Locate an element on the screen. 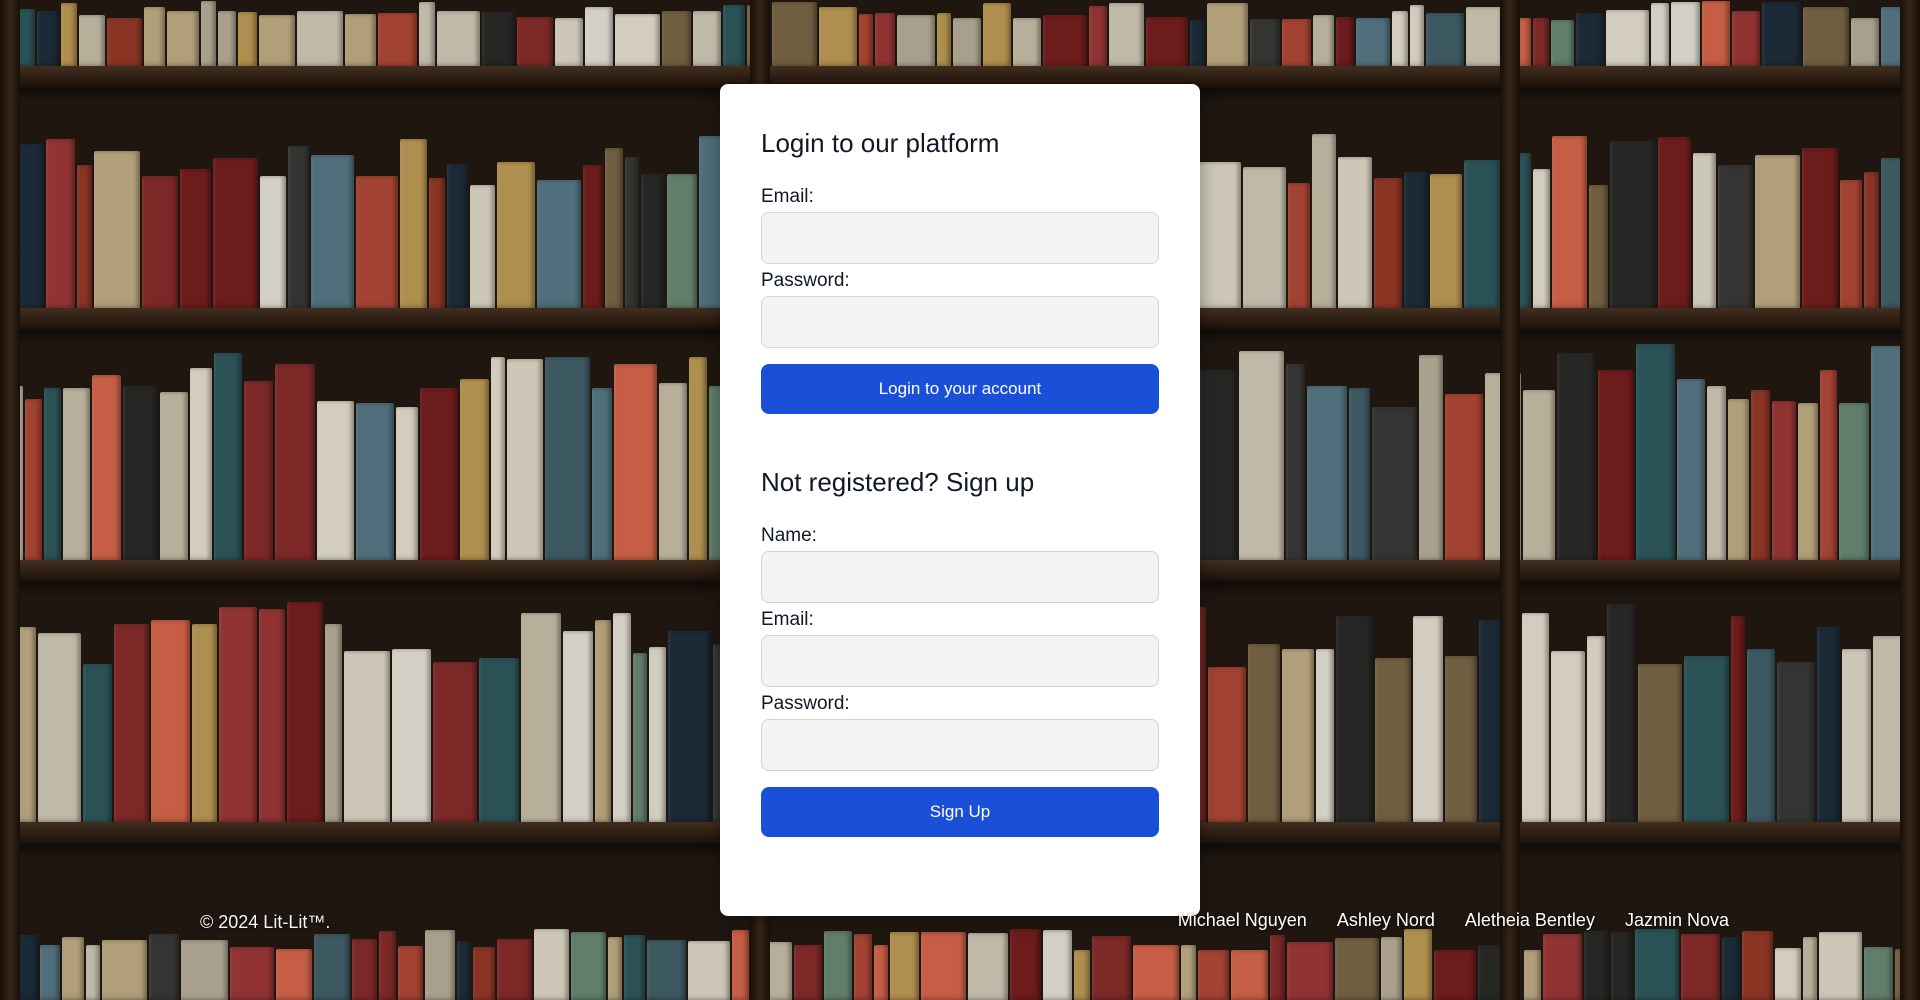  signup-name-input is located at coordinates (960, 577).